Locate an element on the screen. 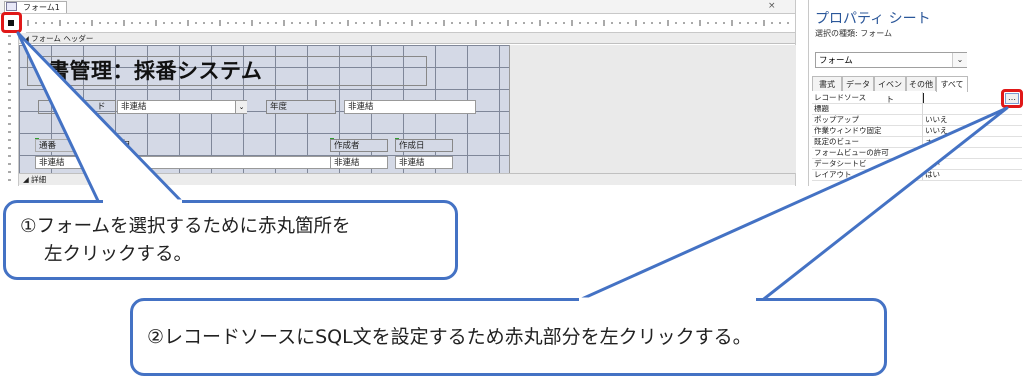 The height and width of the screenshot is (380, 1024). callout-one-text: ①フォームを選択するために赤丸箇所を 左クリックする。 is located at coordinates (185, 240).